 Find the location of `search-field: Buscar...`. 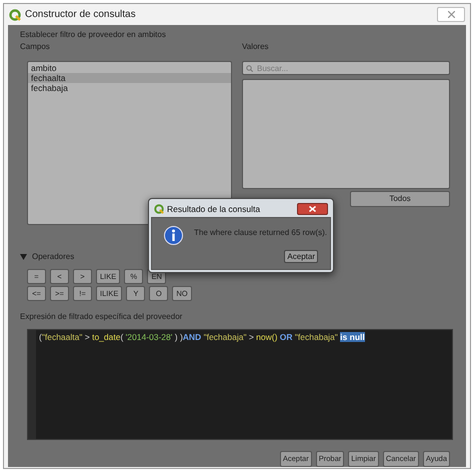

search-field: Buscar... is located at coordinates (346, 68).